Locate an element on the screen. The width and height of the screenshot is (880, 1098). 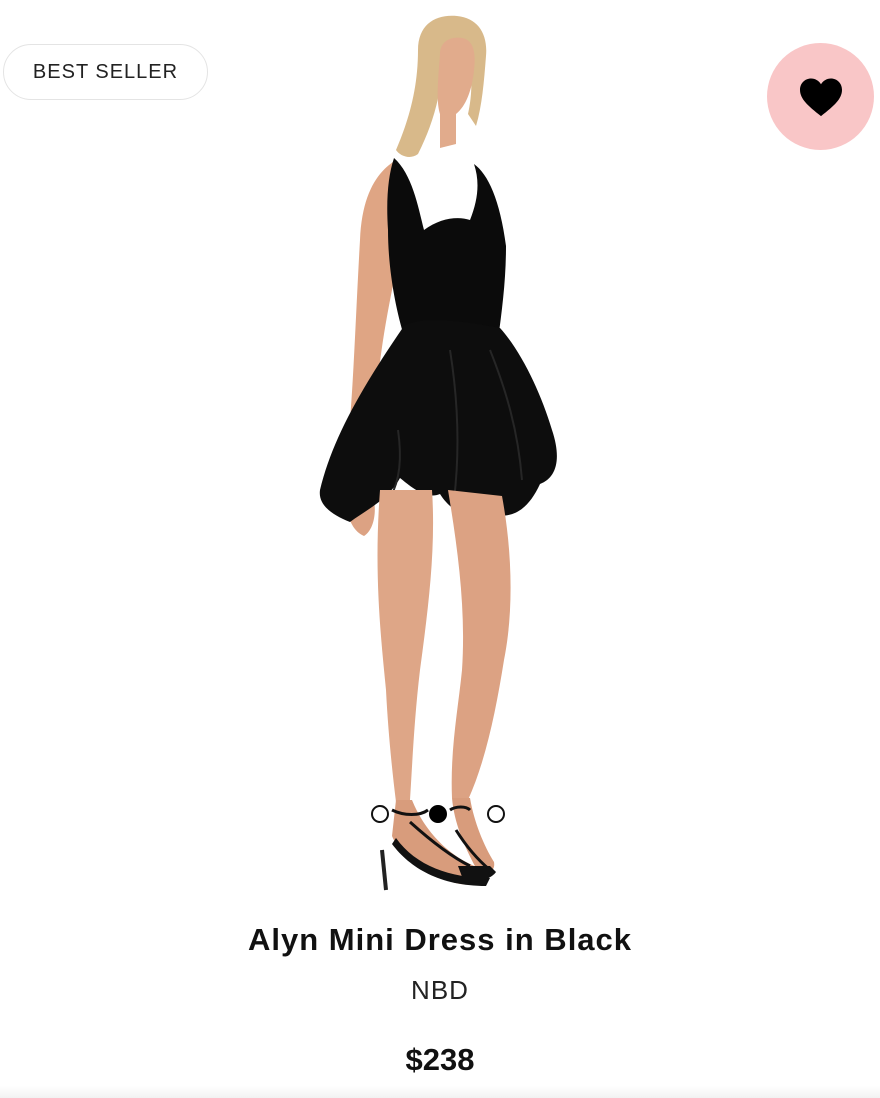
product-title: Alyn Mini Dress in Black is located at coordinates (440, 940).